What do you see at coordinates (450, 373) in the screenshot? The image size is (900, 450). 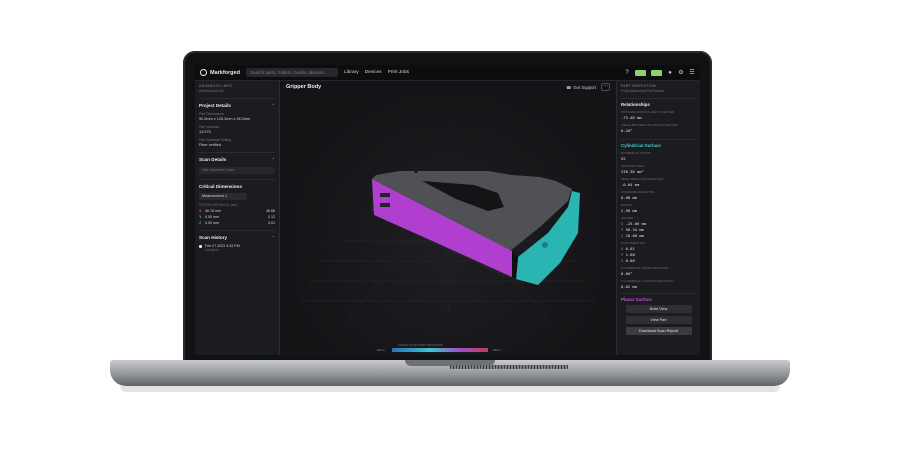 I see `laptop-base` at bounding box center [450, 373].